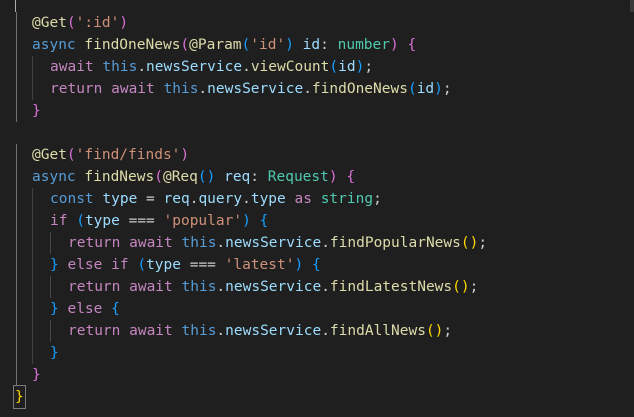 The image size is (634, 417). I want to click on code-token: number, so click(363, 45).